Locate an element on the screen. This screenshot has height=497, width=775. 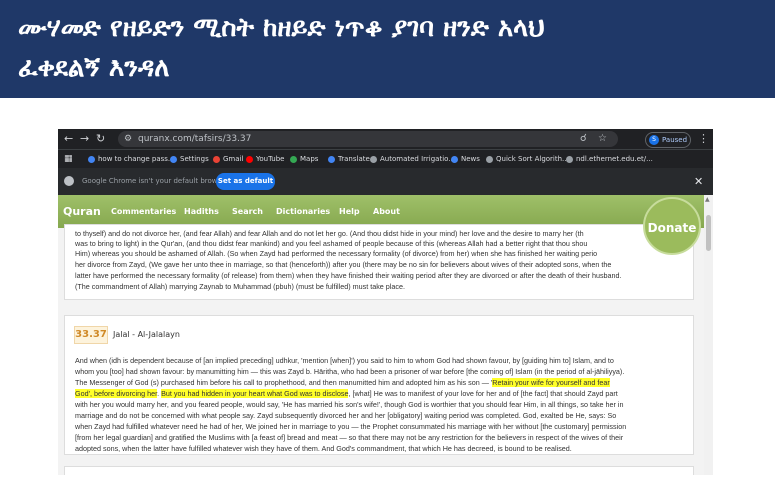
zoom-icon: ☌ is located at coordinates (583, 139).